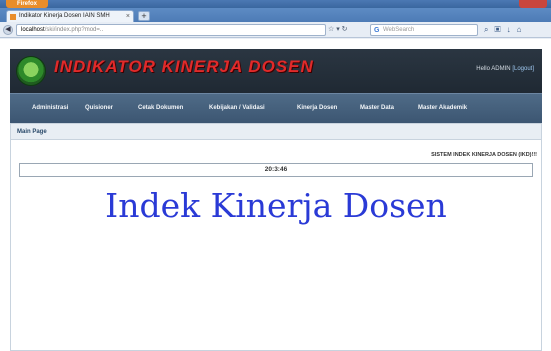 This screenshot has width=551, height=351. What do you see at coordinates (338, 29) in the screenshot?
I see `reload-icon: ☆ ▾ ↻` at bounding box center [338, 29].